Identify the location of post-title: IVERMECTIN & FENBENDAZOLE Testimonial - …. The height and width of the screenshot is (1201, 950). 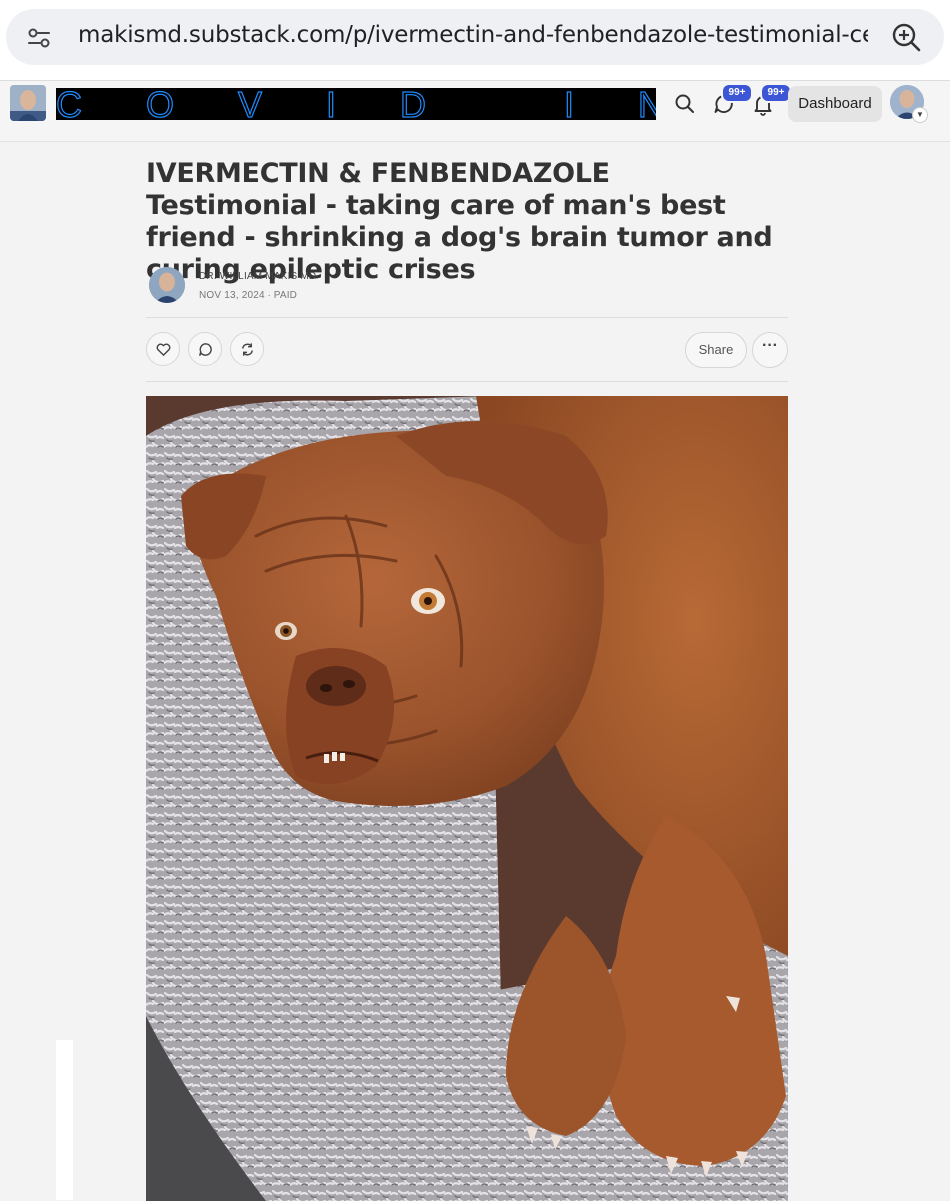
(459, 221).